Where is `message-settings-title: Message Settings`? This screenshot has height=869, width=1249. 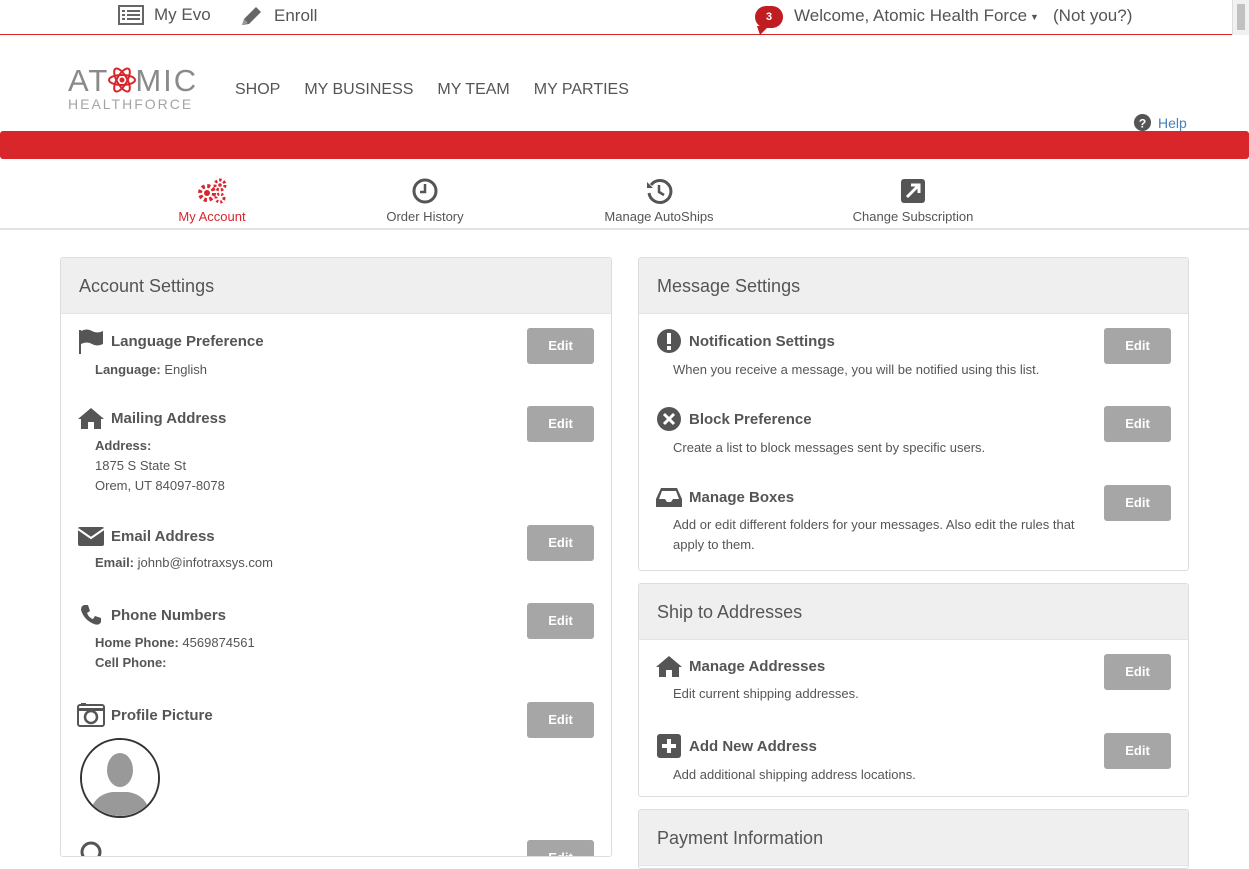 message-settings-title: Message Settings is located at coordinates (913, 286).